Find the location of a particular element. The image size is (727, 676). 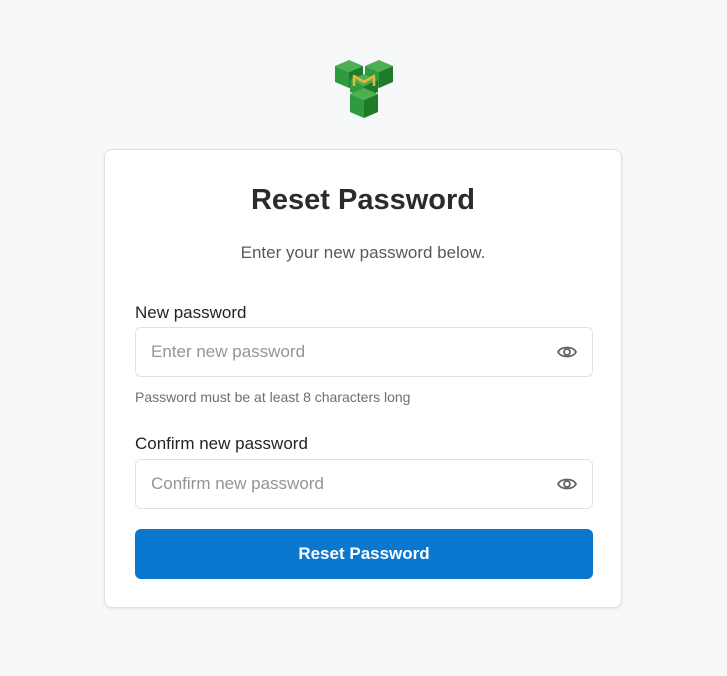

confirm-password-input is located at coordinates (341, 484).